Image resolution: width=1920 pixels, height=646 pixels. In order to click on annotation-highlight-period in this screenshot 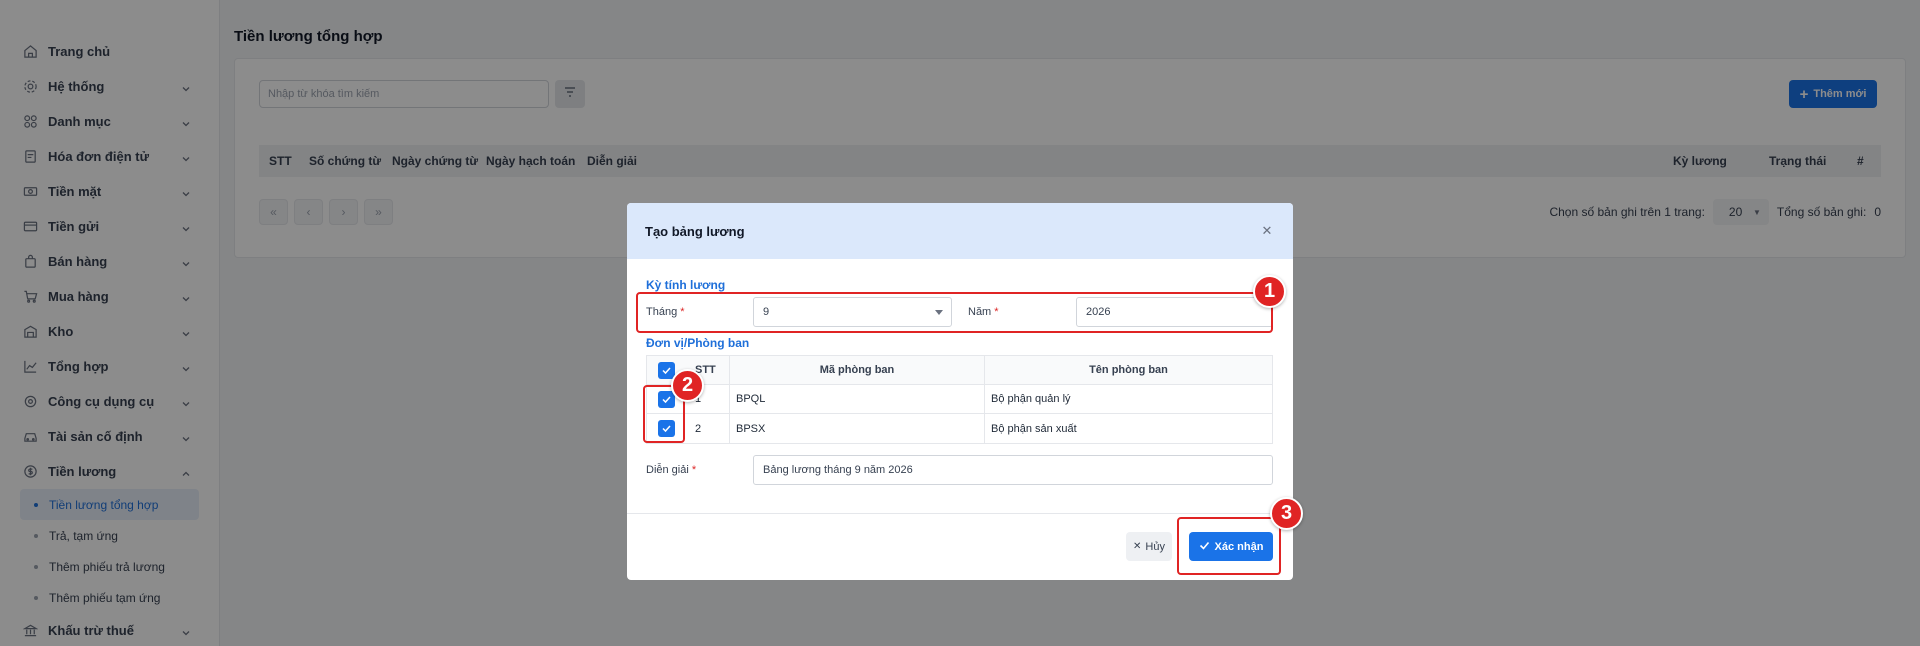, I will do `click(954, 312)`.